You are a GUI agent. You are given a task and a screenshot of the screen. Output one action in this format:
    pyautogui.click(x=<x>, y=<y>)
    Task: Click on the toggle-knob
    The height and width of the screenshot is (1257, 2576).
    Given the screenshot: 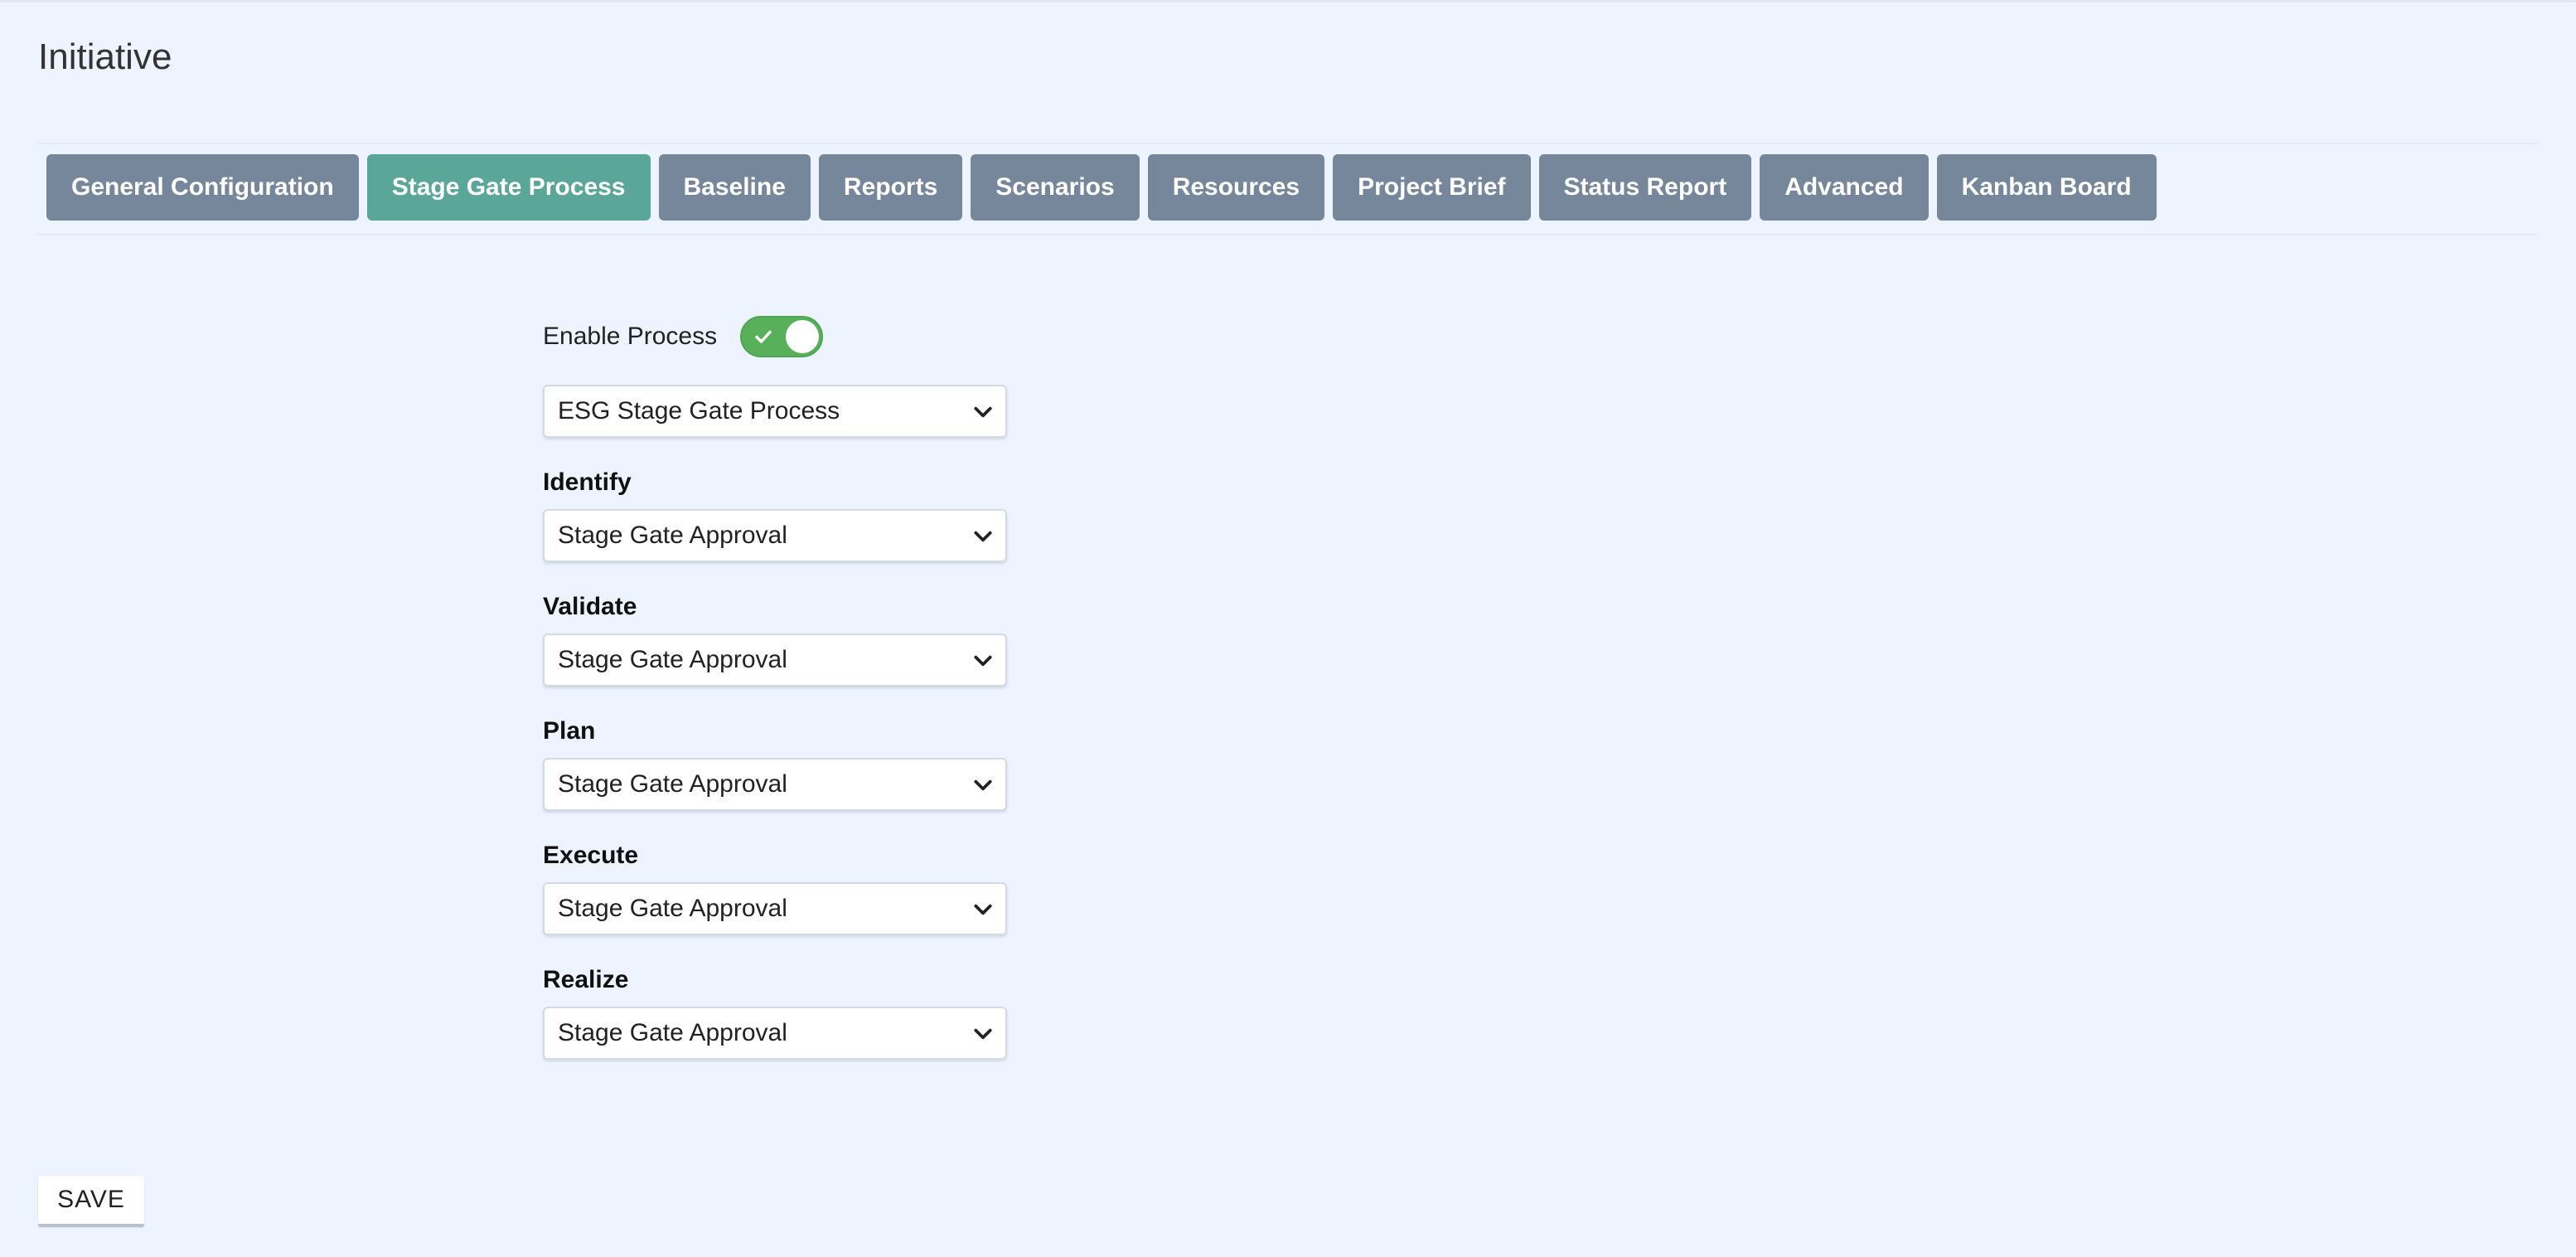 What is the action you would take?
    pyautogui.click(x=803, y=336)
    